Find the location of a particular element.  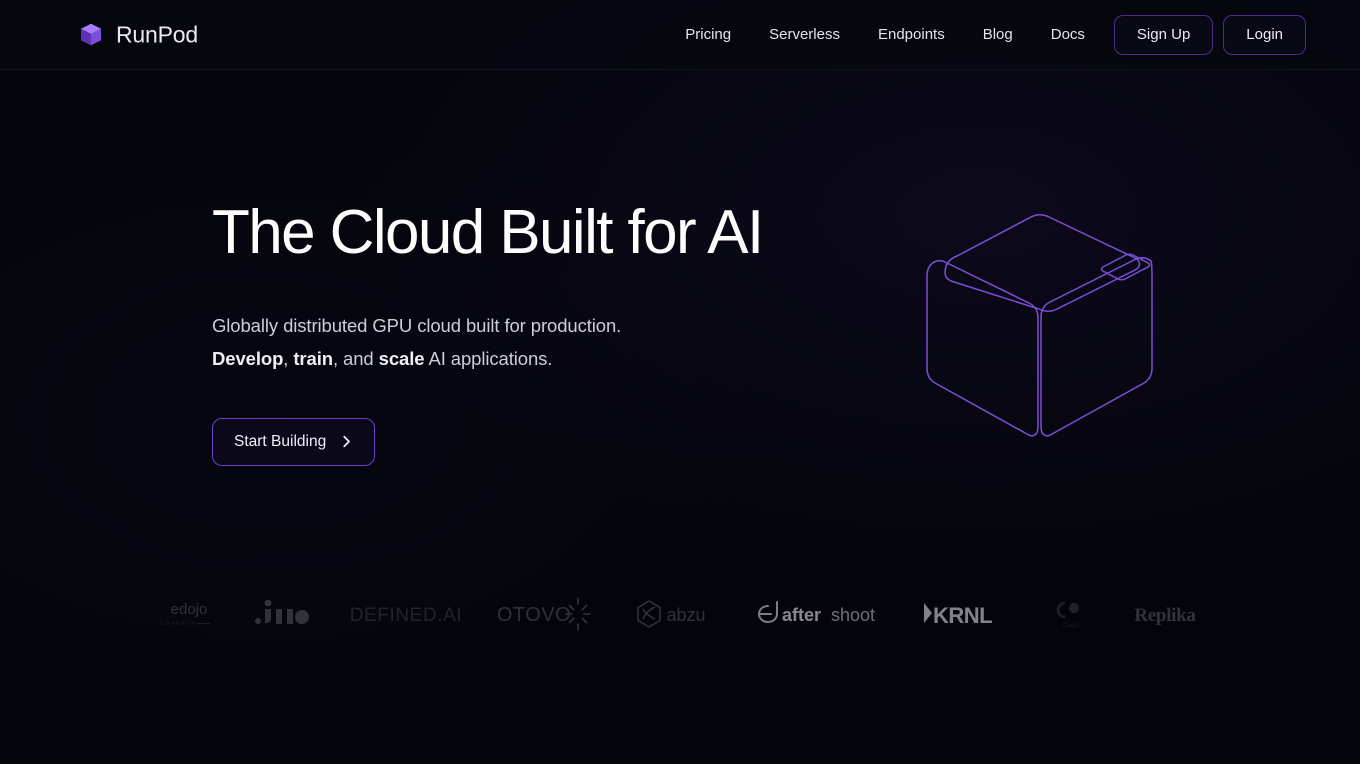

hero-subtitle-tail: AI applications. is located at coordinates (488, 359).